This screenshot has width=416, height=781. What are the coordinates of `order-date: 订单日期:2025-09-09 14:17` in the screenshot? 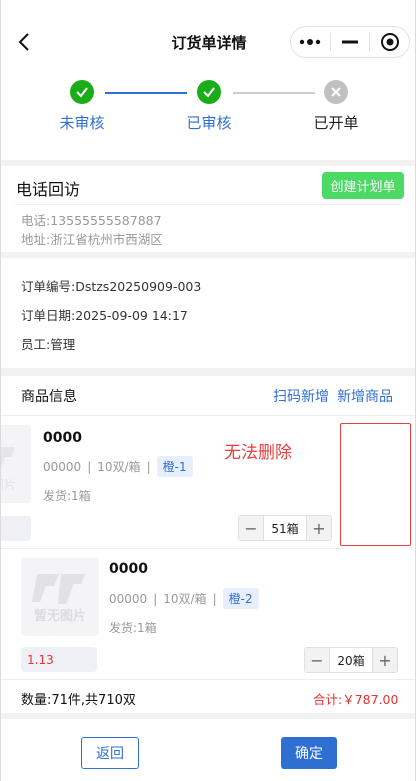 It's located at (104, 315).